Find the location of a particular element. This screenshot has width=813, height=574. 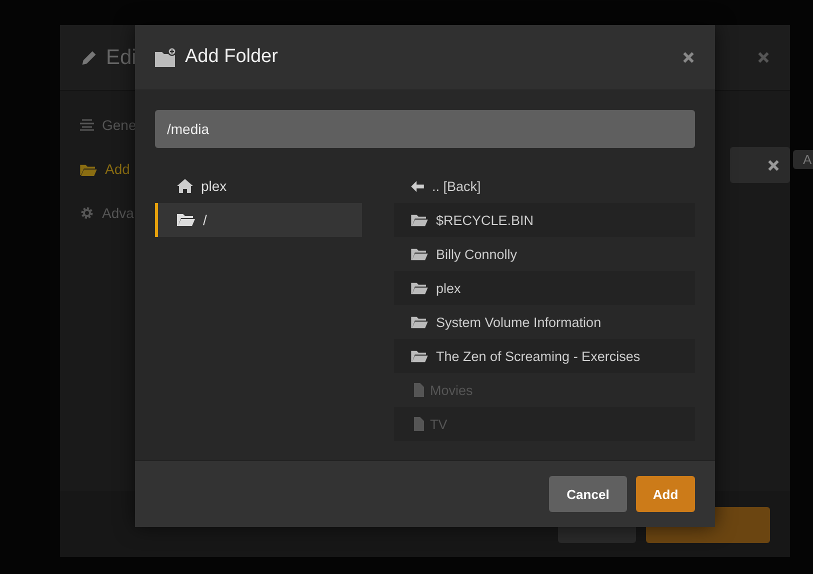

place-label: / is located at coordinates (205, 220).